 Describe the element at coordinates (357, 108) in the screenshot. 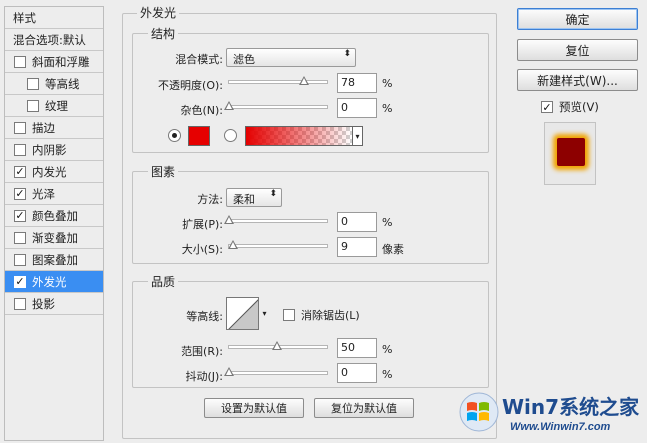

I see `noise-input: 0` at that location.